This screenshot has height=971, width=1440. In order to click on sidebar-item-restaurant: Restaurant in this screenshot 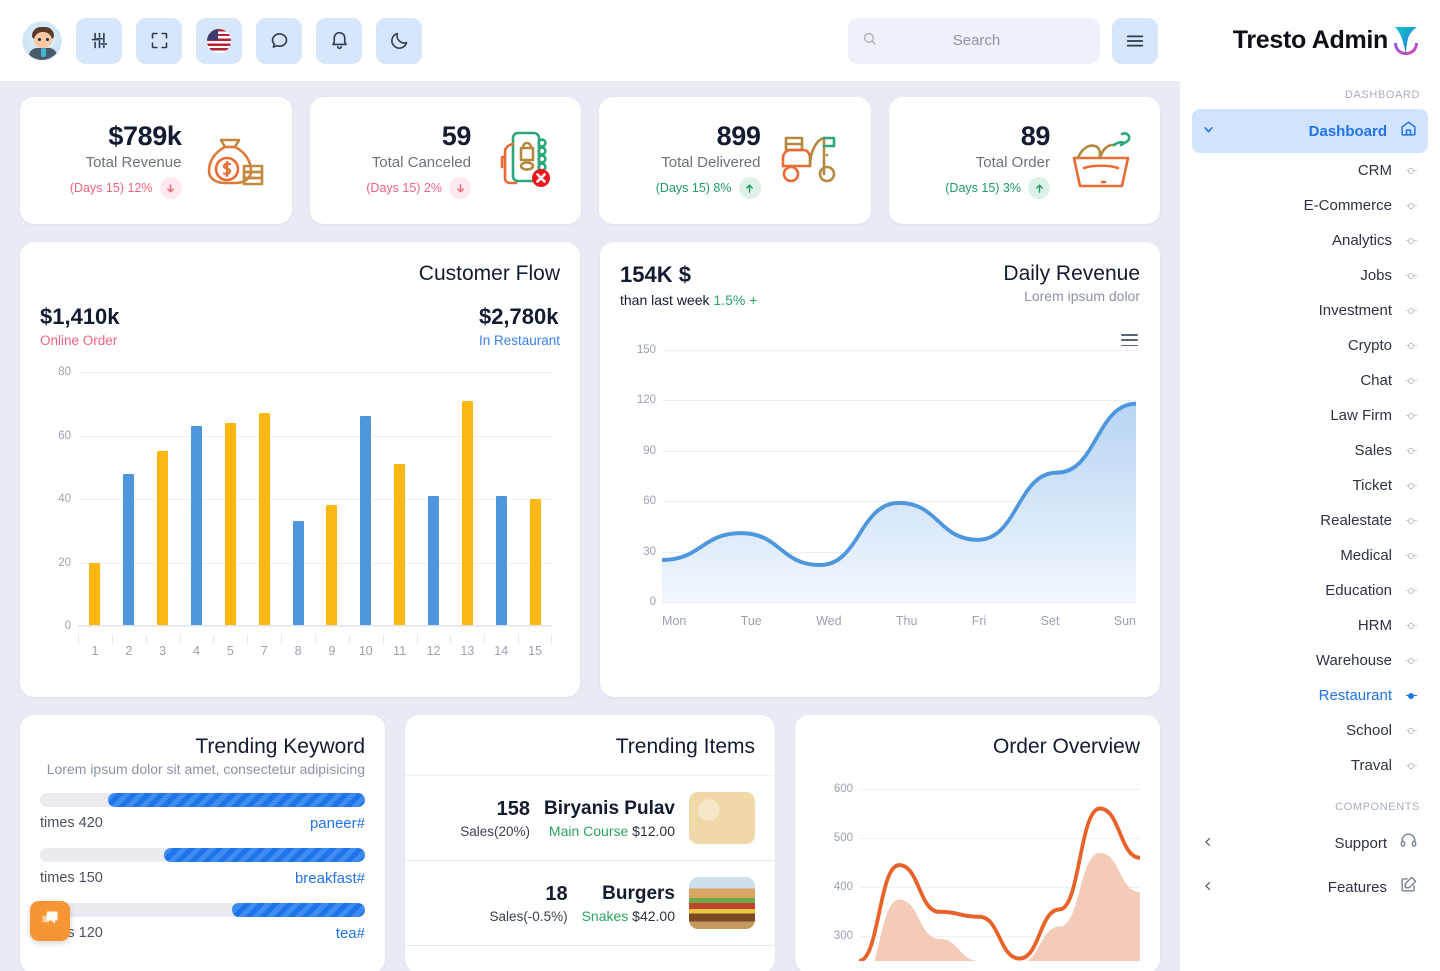, I will do `click(1310, 695)`.